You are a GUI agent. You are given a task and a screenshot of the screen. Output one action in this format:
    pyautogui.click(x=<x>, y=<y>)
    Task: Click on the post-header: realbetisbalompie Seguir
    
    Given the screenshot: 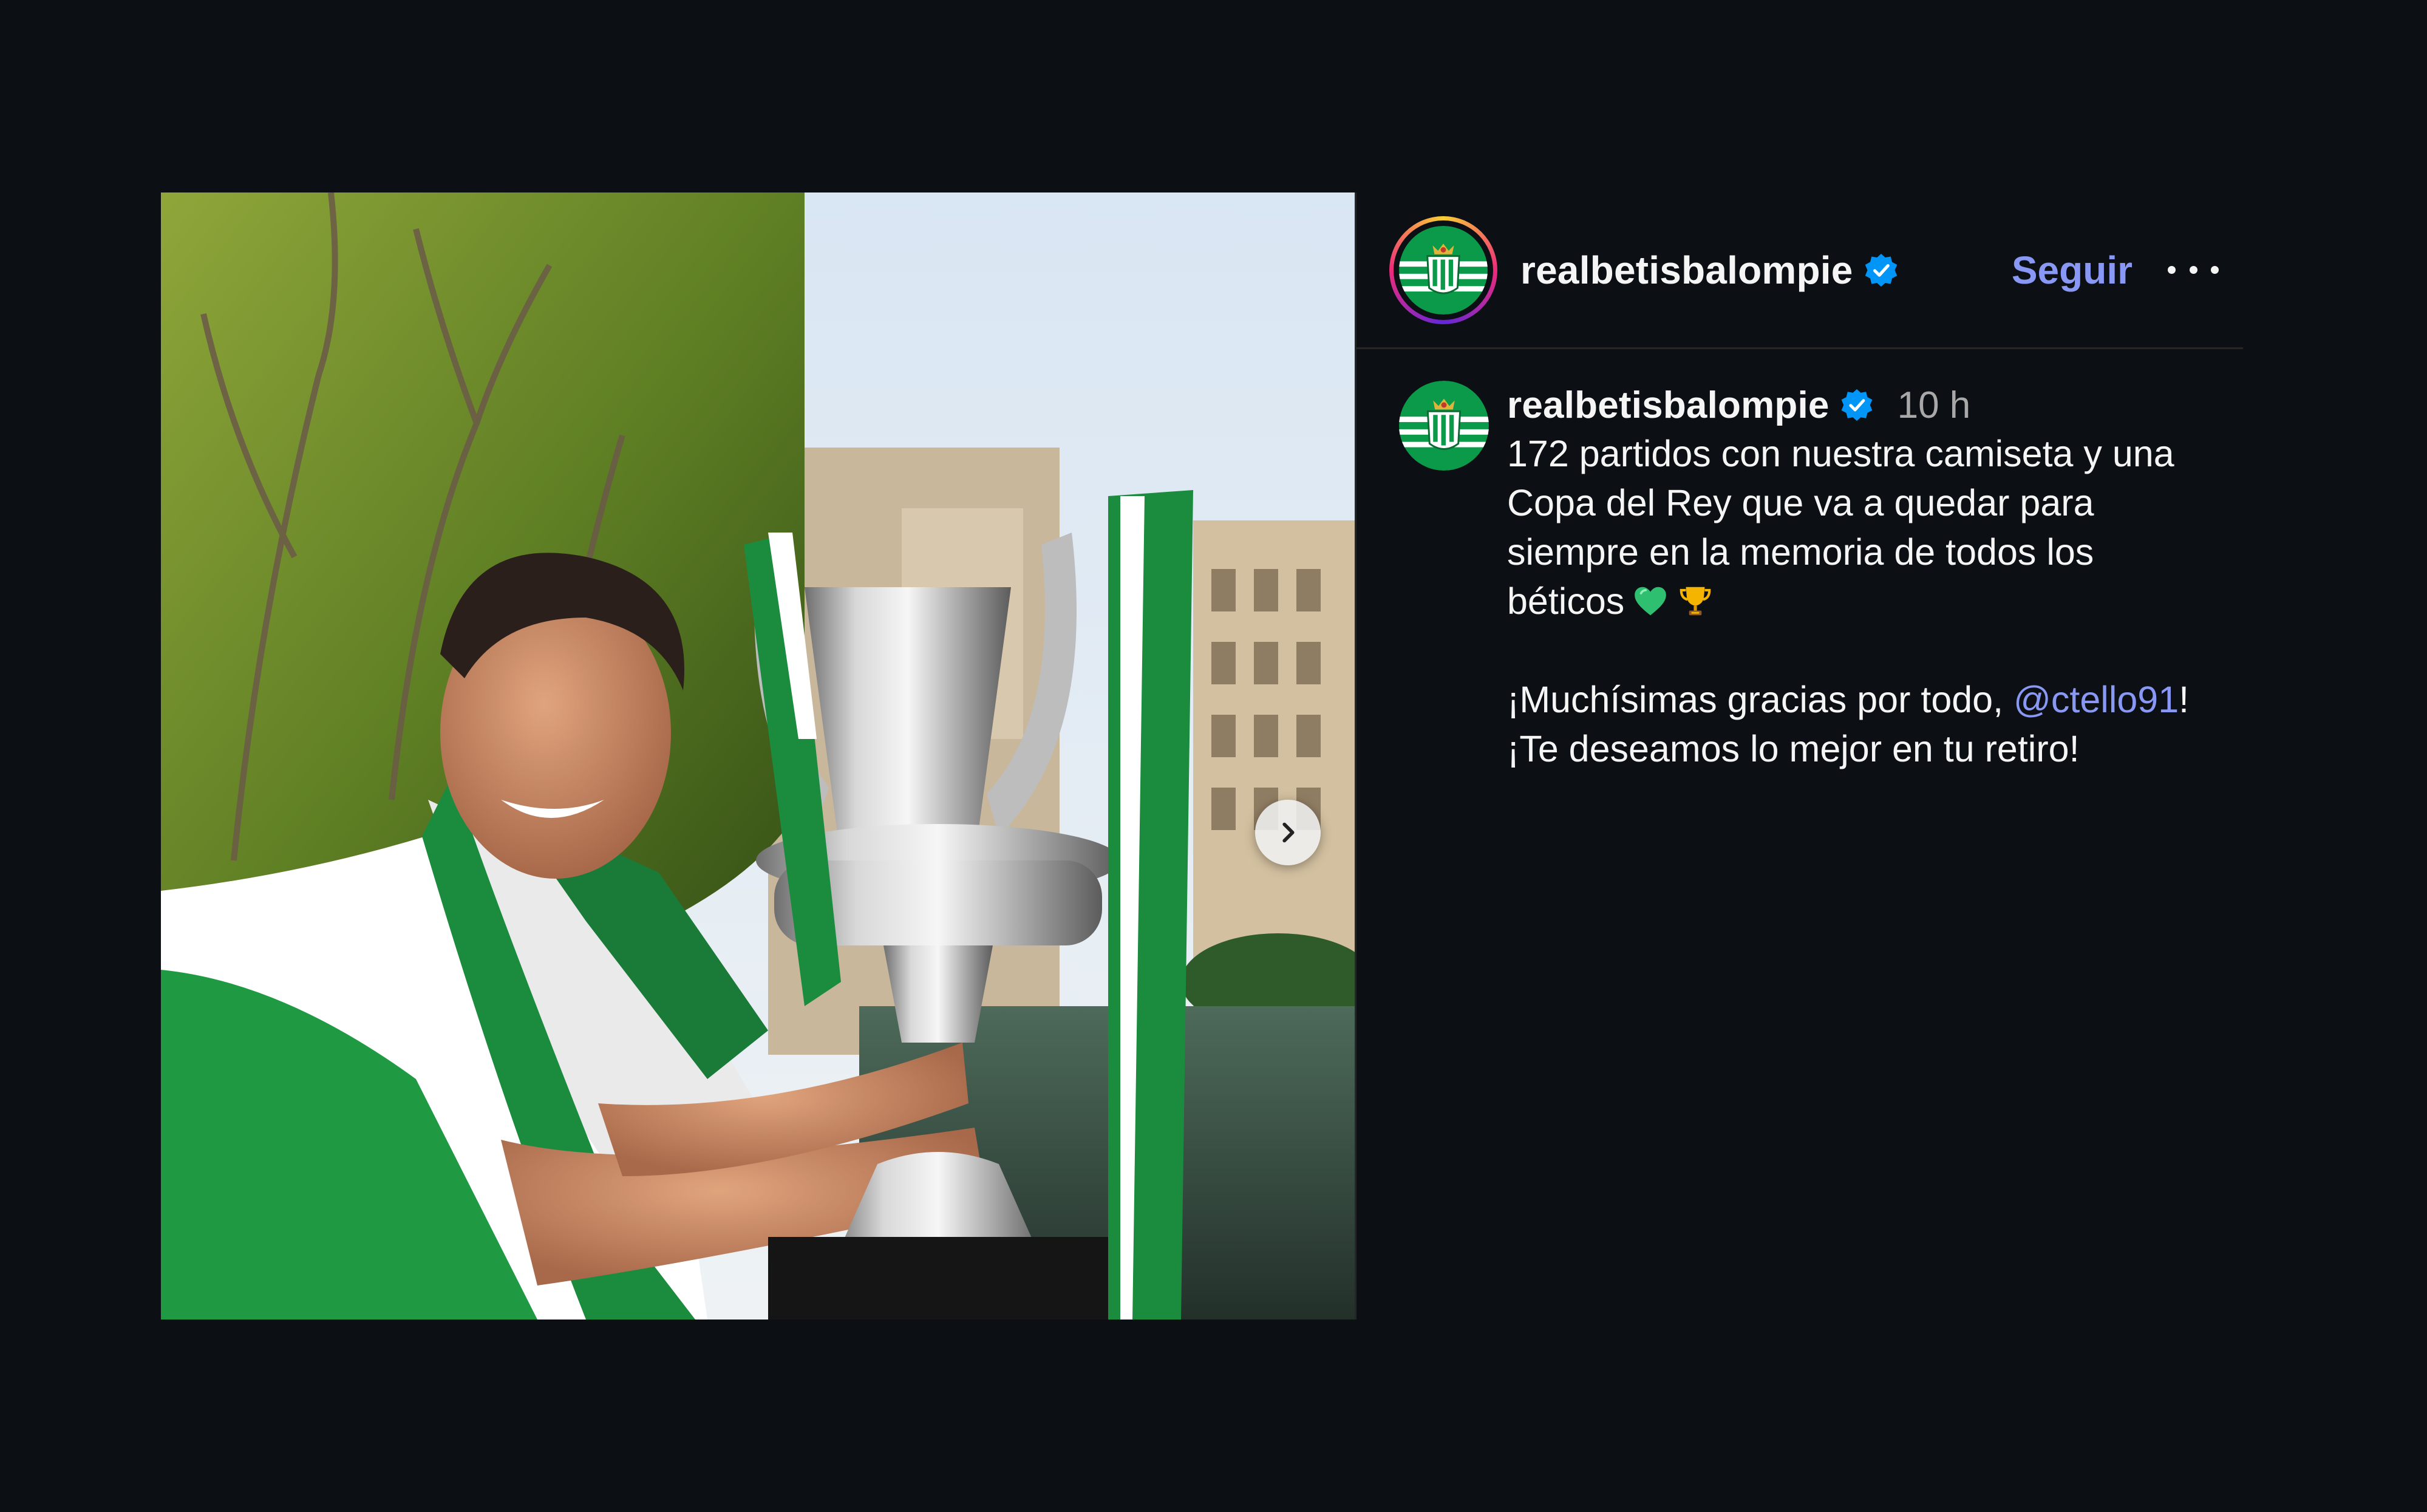 What is the action you would take?
    pyautogui.click(x=1799, y=270)
    